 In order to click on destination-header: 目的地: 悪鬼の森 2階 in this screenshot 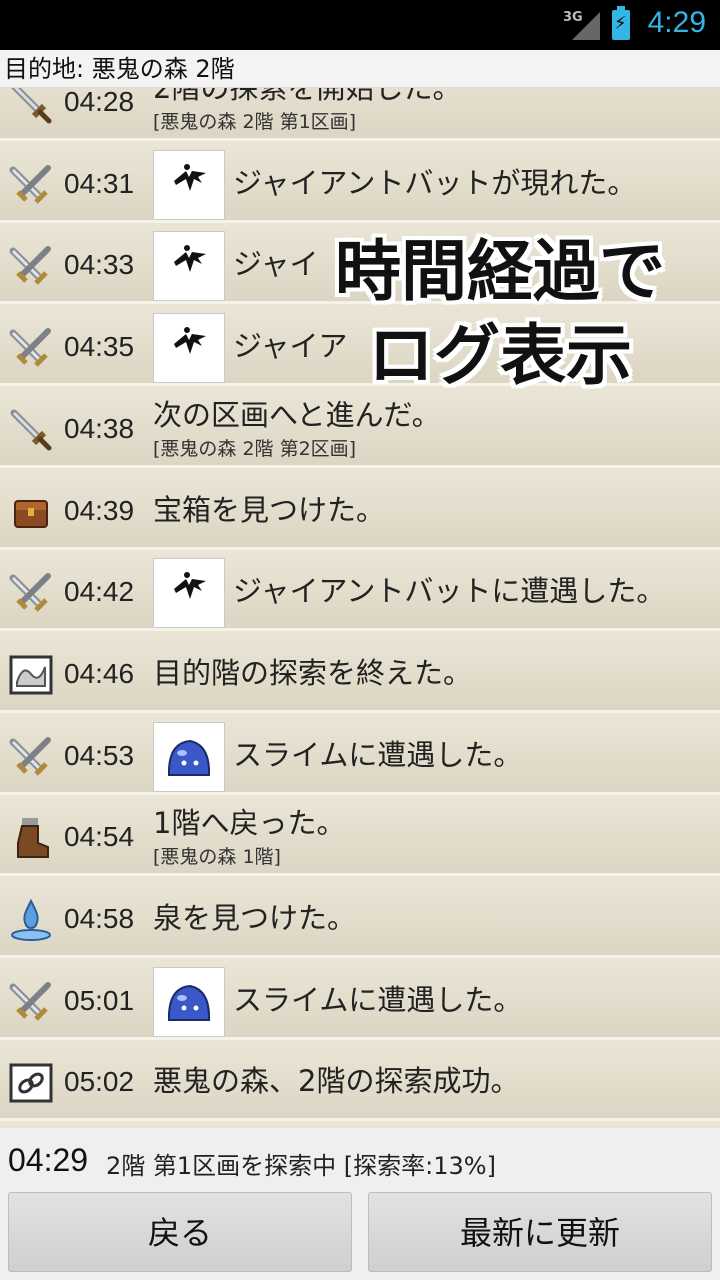, I will do `click(360, 69)`.